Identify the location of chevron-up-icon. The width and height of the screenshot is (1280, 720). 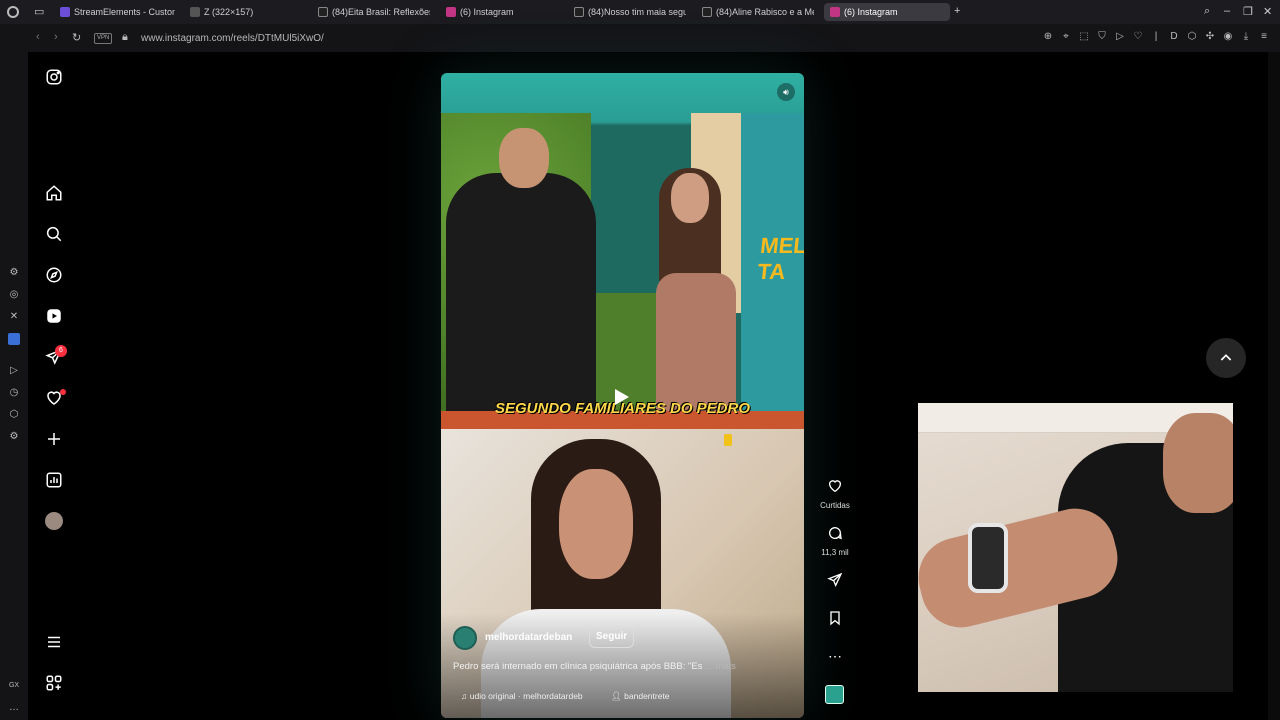
(1226, 357).